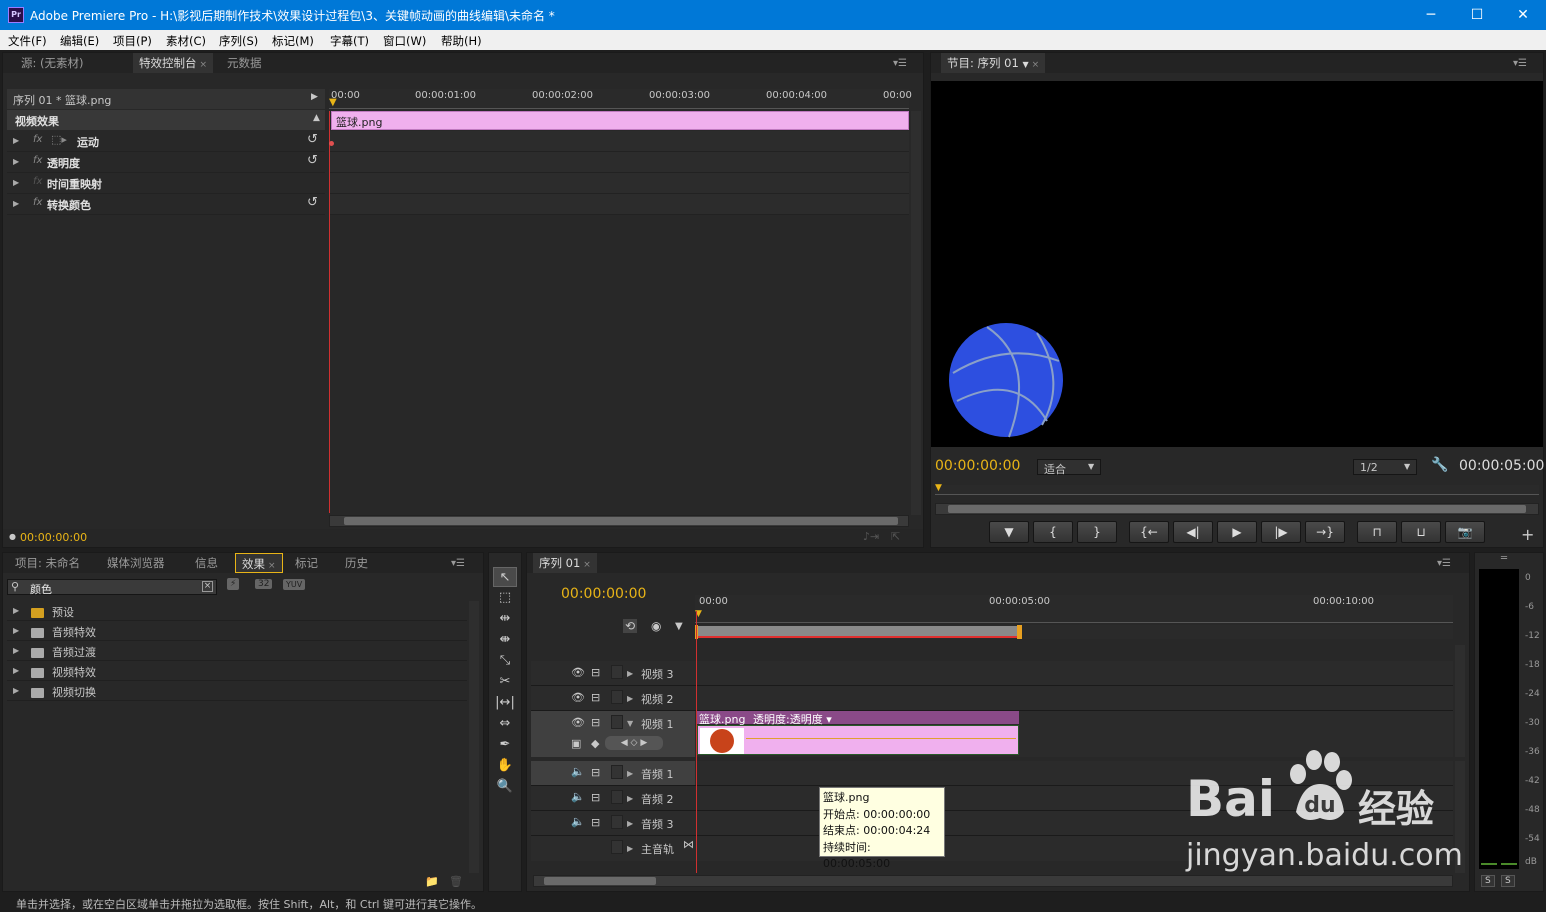 The width and height of the screenshot is (1546, 912). I want to click on add-button-icon: +, so click(1527, 534).